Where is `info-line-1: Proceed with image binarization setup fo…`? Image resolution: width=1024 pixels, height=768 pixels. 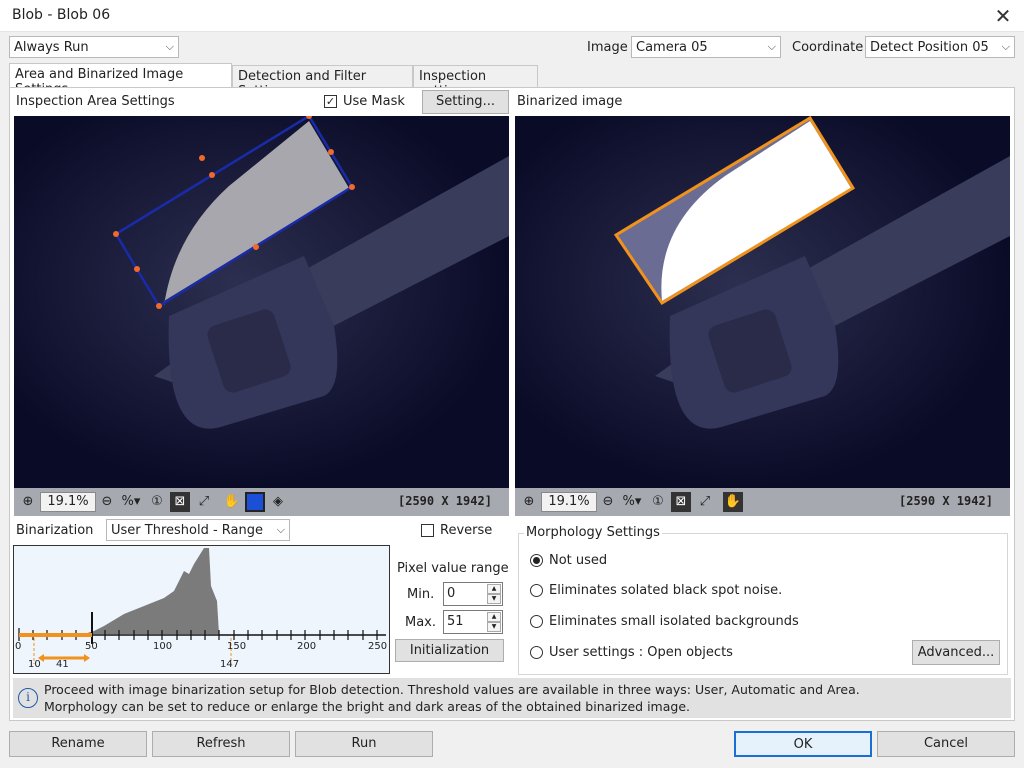 info-line-1: Proceed with image binarization setup fo… is located at coordinates (452, 689).